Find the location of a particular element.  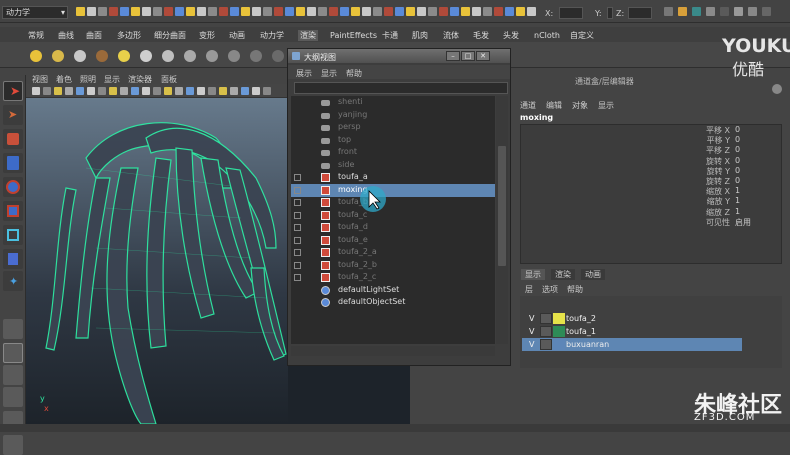

layout-single-icon is located at coordinates (13, 329).